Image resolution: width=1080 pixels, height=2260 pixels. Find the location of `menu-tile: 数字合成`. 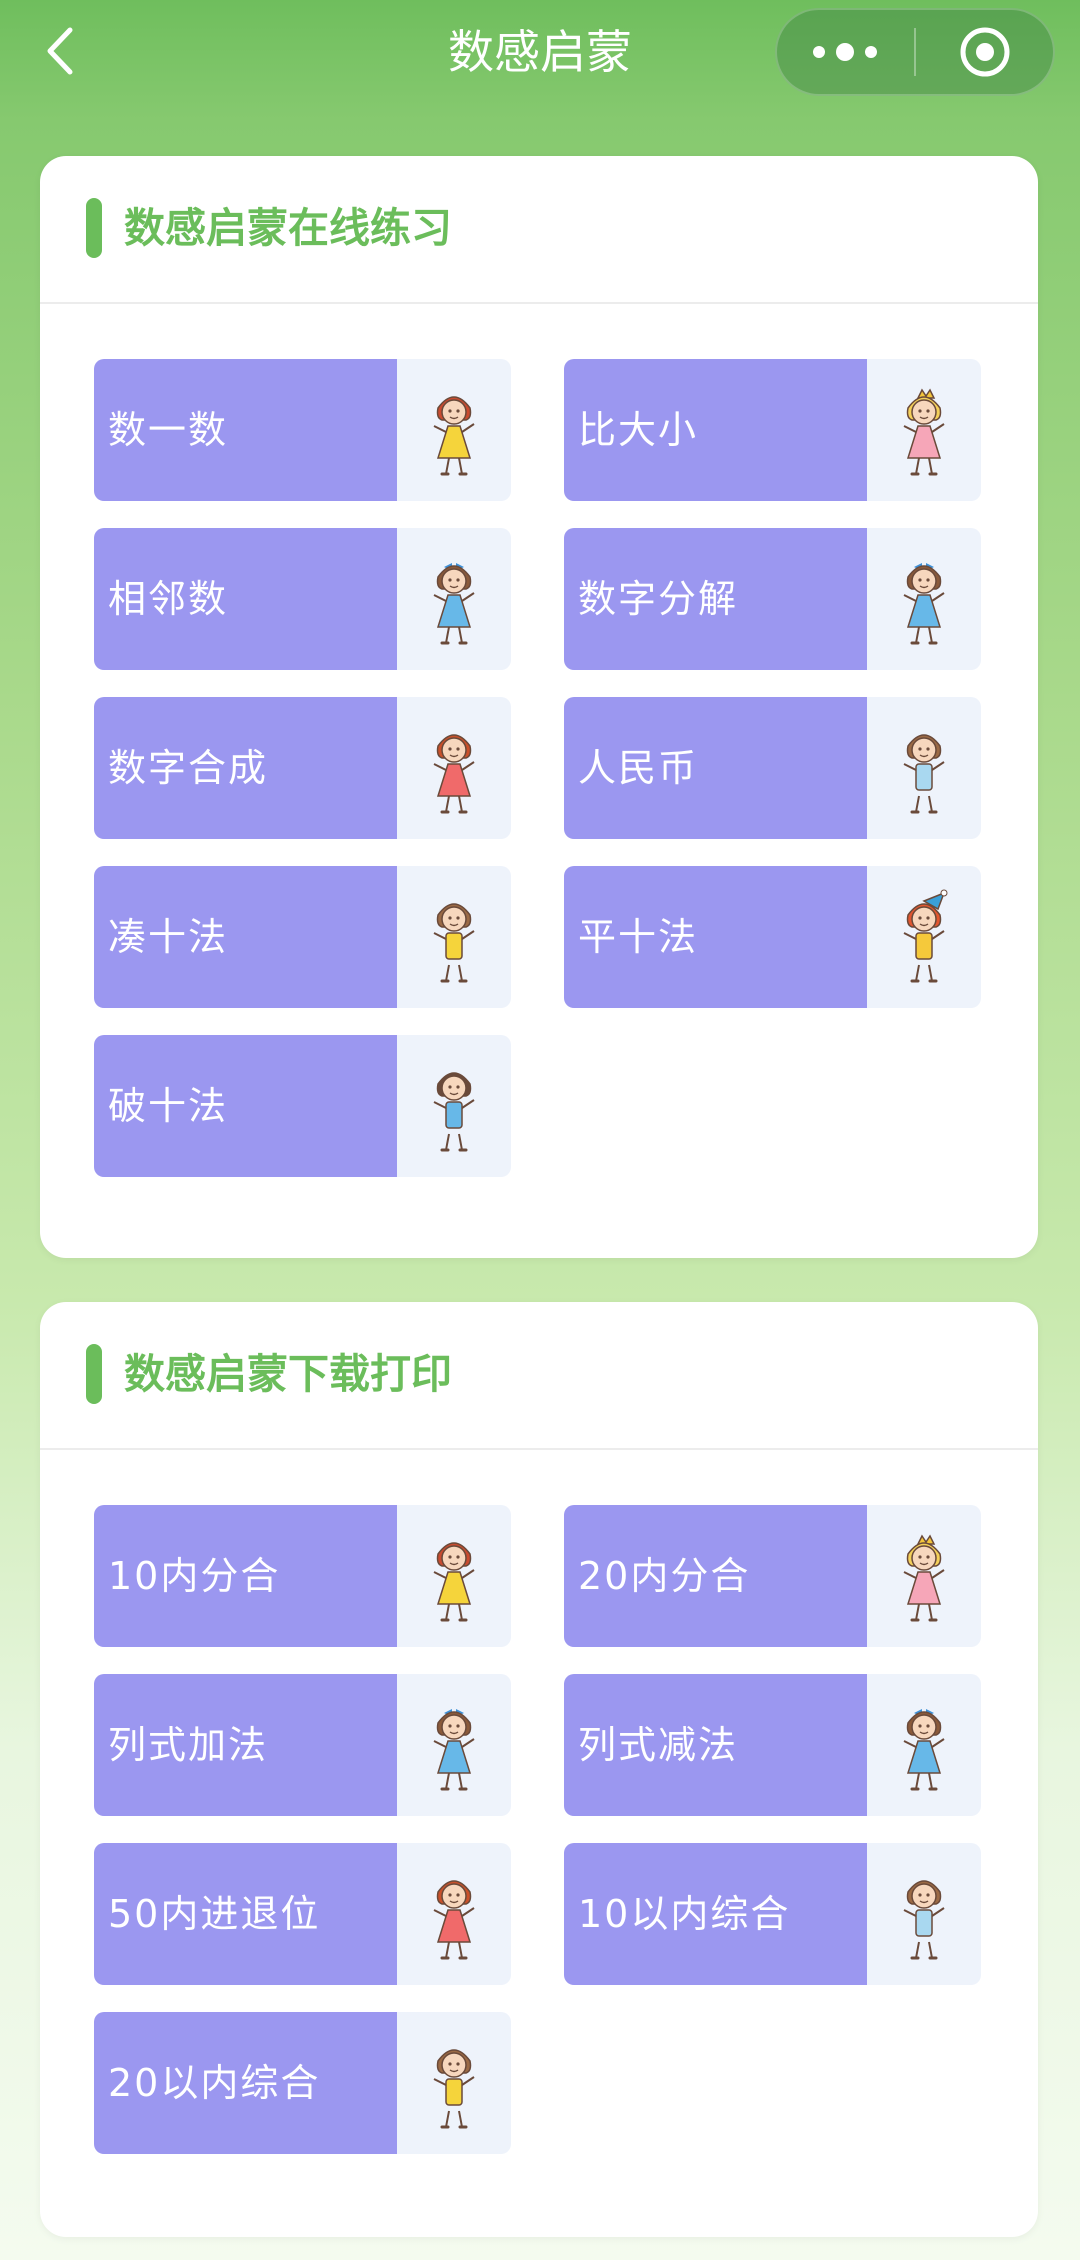

menu-tile: 数字合成 is located at coordinates (302, 768).